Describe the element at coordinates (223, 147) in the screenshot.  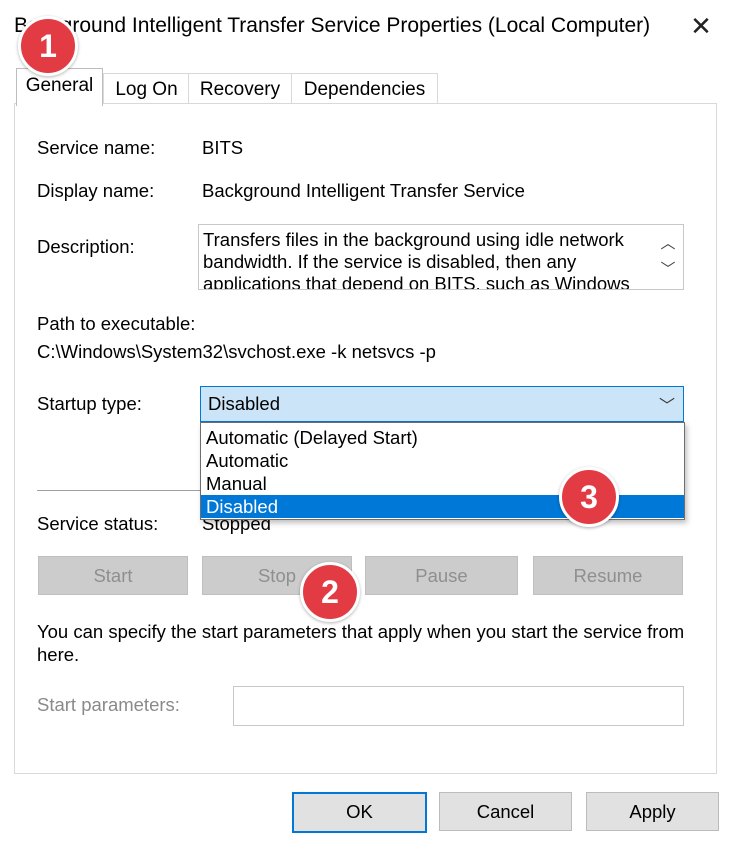
I see `service-name-value: BITS` at that location.